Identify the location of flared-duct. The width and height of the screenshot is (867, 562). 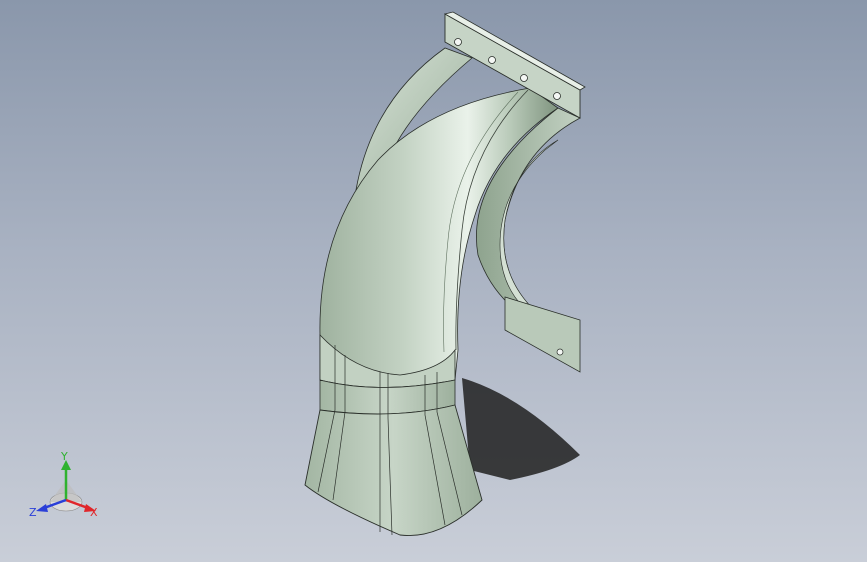
(393, 470).